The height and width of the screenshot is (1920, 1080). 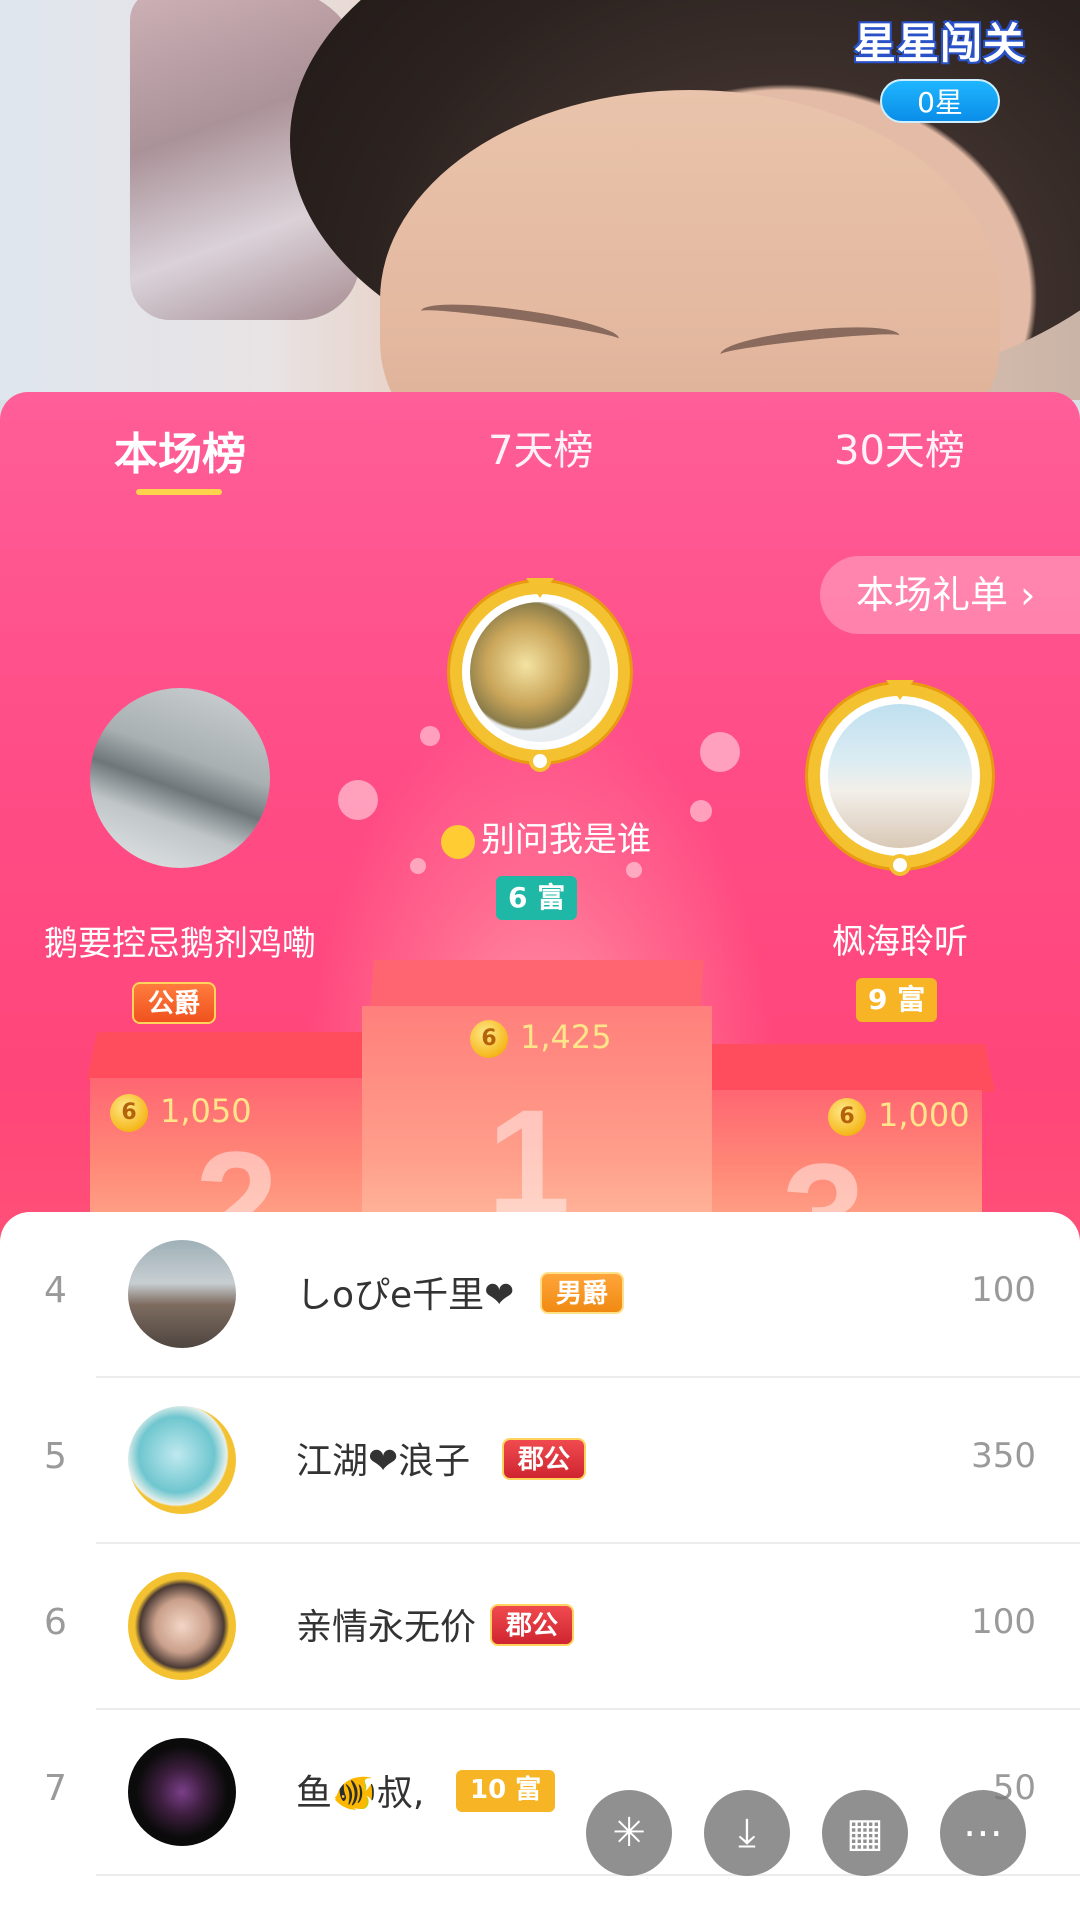 I want to click on user-name: 亲情永无价, so click(x=386, y=1627).